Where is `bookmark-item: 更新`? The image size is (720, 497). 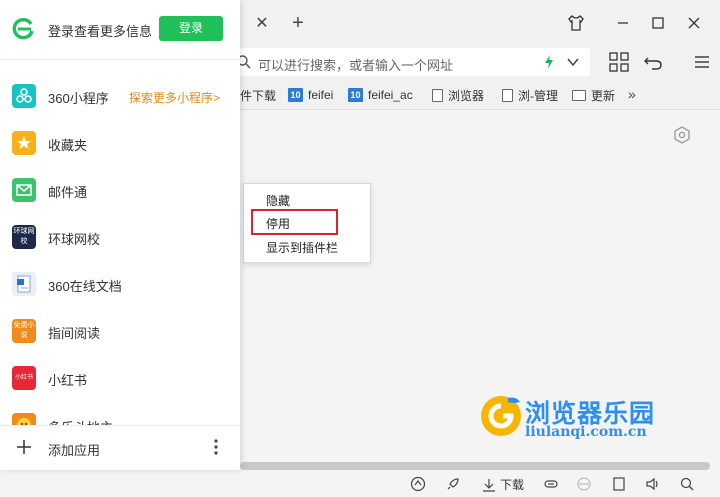 bookmark-item: 更新 is located at coordinates (593, 95).